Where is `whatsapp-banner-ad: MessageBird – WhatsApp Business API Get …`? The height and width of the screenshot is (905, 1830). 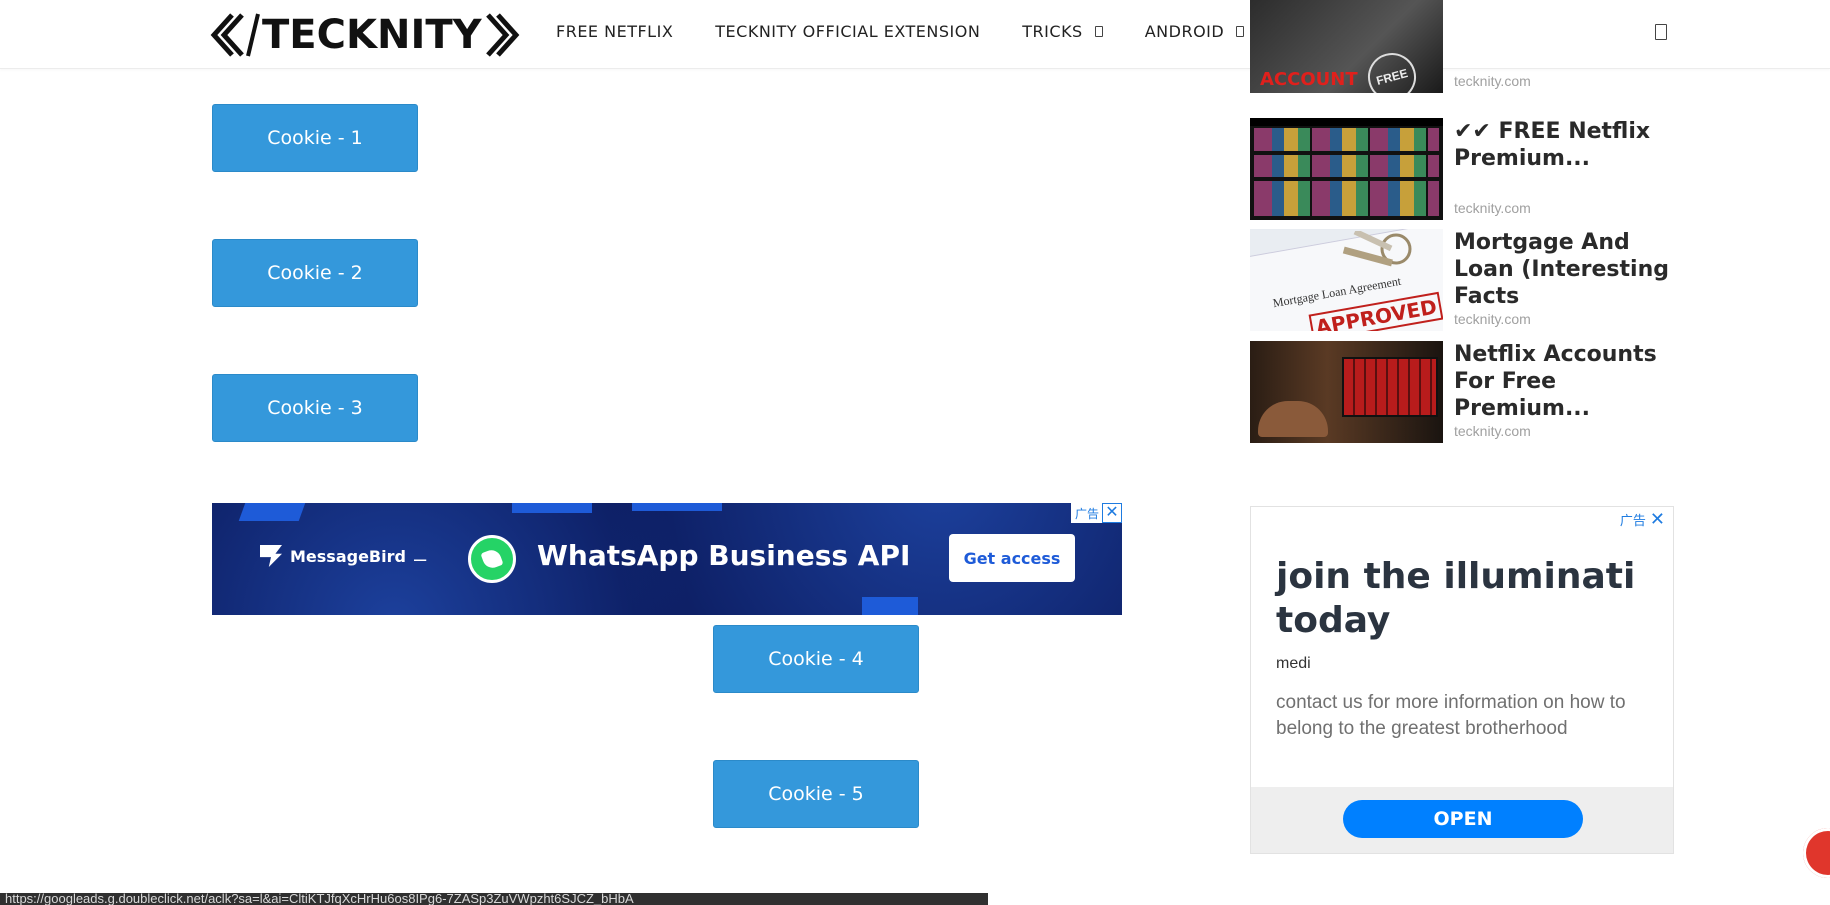 whatsapp-banner-ad: MessageBird – WhatsApp Business API Get … is located at coordinates (667, 559).